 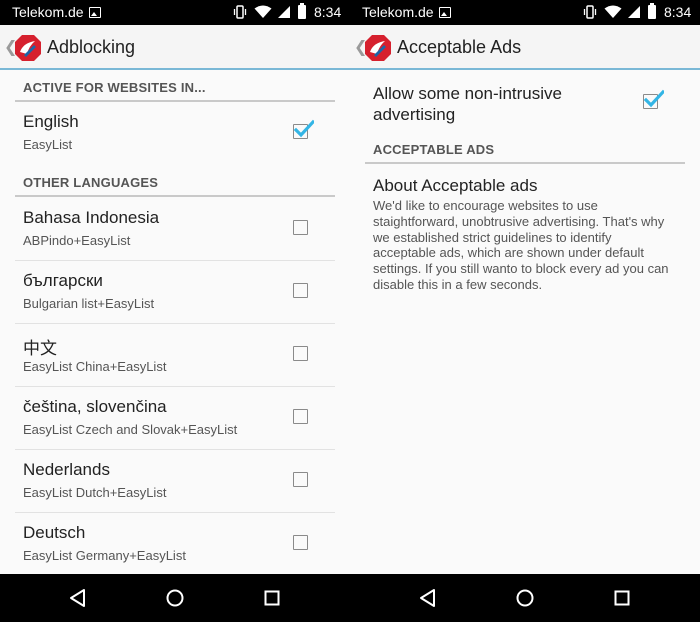 I want to click on status-bar: Telekom.de 8:34 Telekom.de 8:34, so click(x=350, y=12).